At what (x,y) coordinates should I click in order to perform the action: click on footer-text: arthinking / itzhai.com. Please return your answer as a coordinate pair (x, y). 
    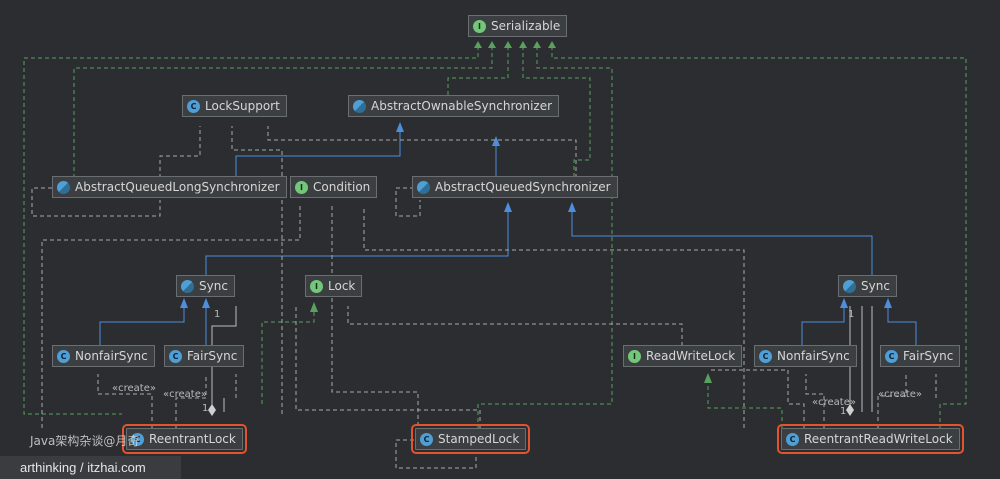
    Looking at the image, I should click on (83, 467).